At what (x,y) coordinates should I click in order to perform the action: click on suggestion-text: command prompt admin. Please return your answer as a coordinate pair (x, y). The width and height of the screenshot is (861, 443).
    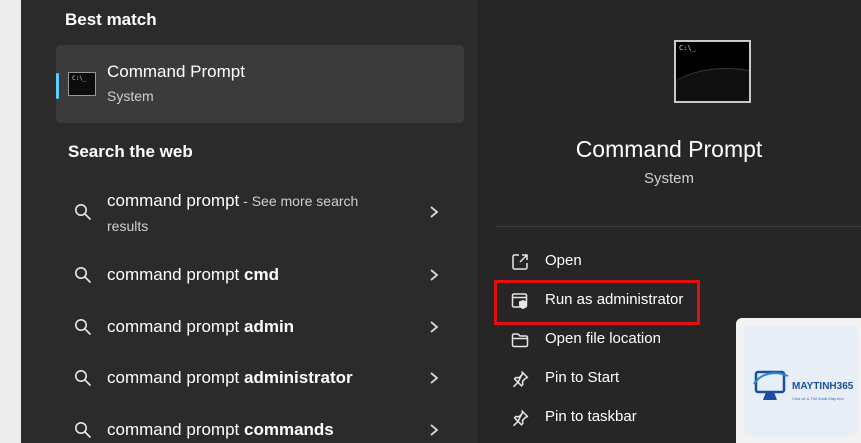
    Looking at the image, I should click on (201, 326).